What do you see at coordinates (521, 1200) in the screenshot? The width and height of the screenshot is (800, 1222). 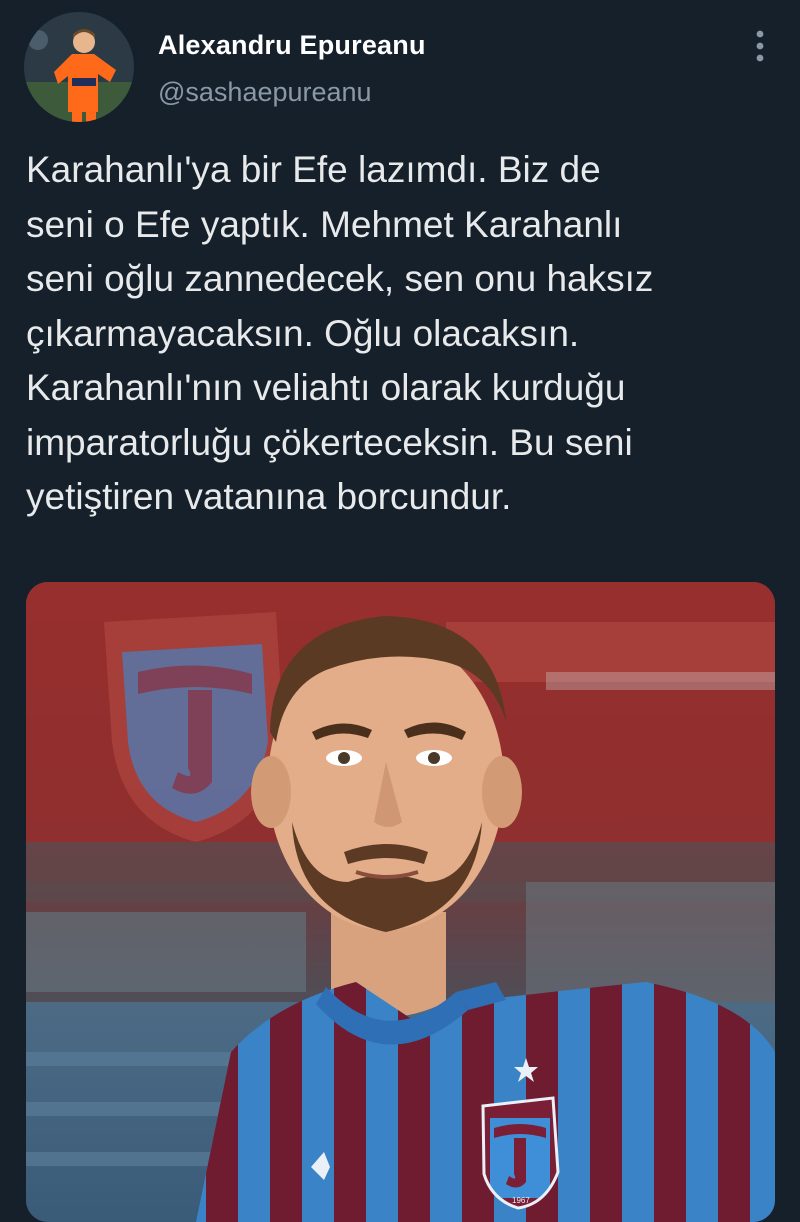 I see `crest-year: 1967` at bounding box center [521, 1200].